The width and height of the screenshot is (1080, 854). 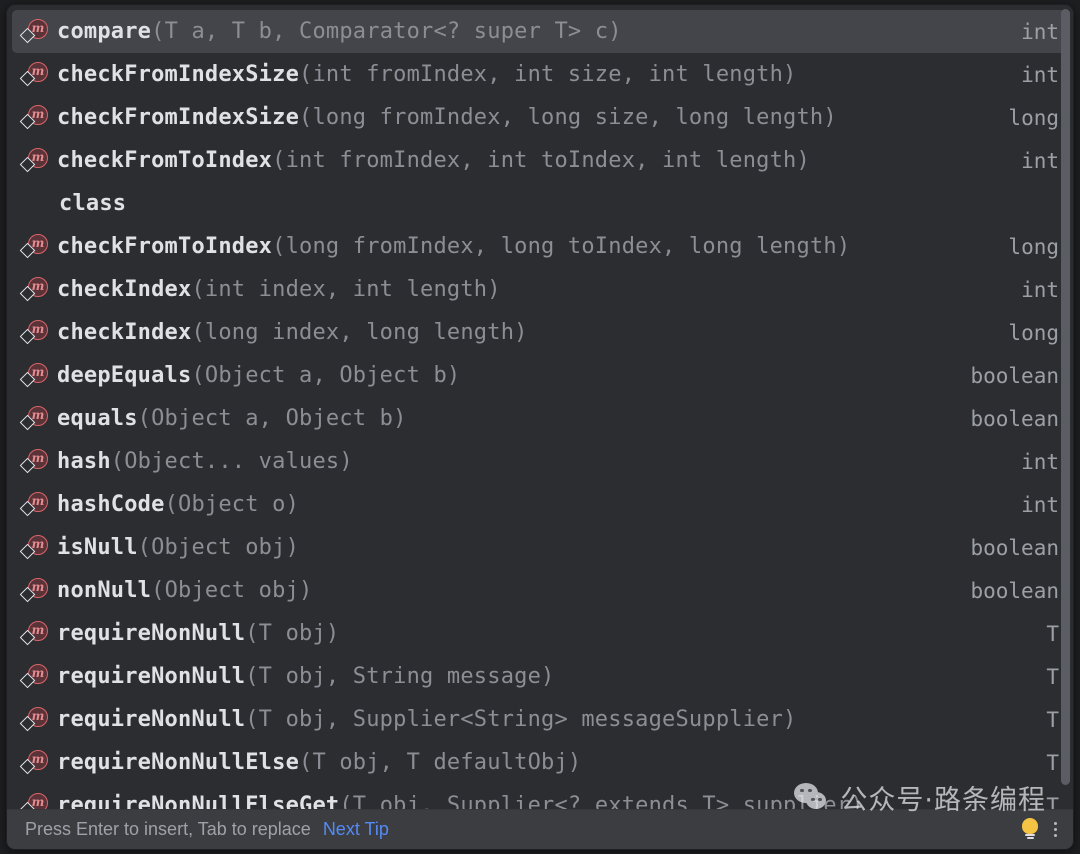 I want to click on no-icon, so click(x=36, y=204).